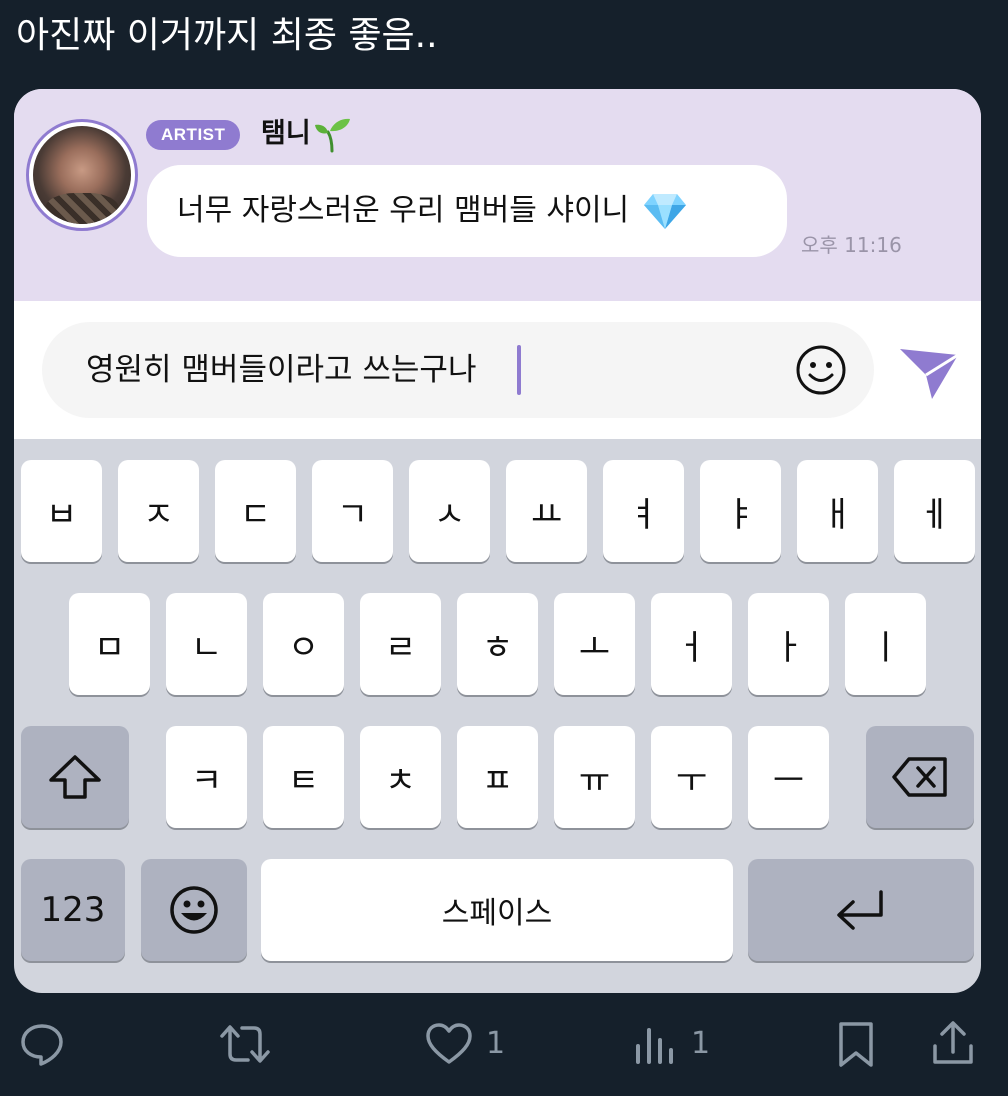  I want to click on key-ㅜ: ㅜ, so click(691, 777).